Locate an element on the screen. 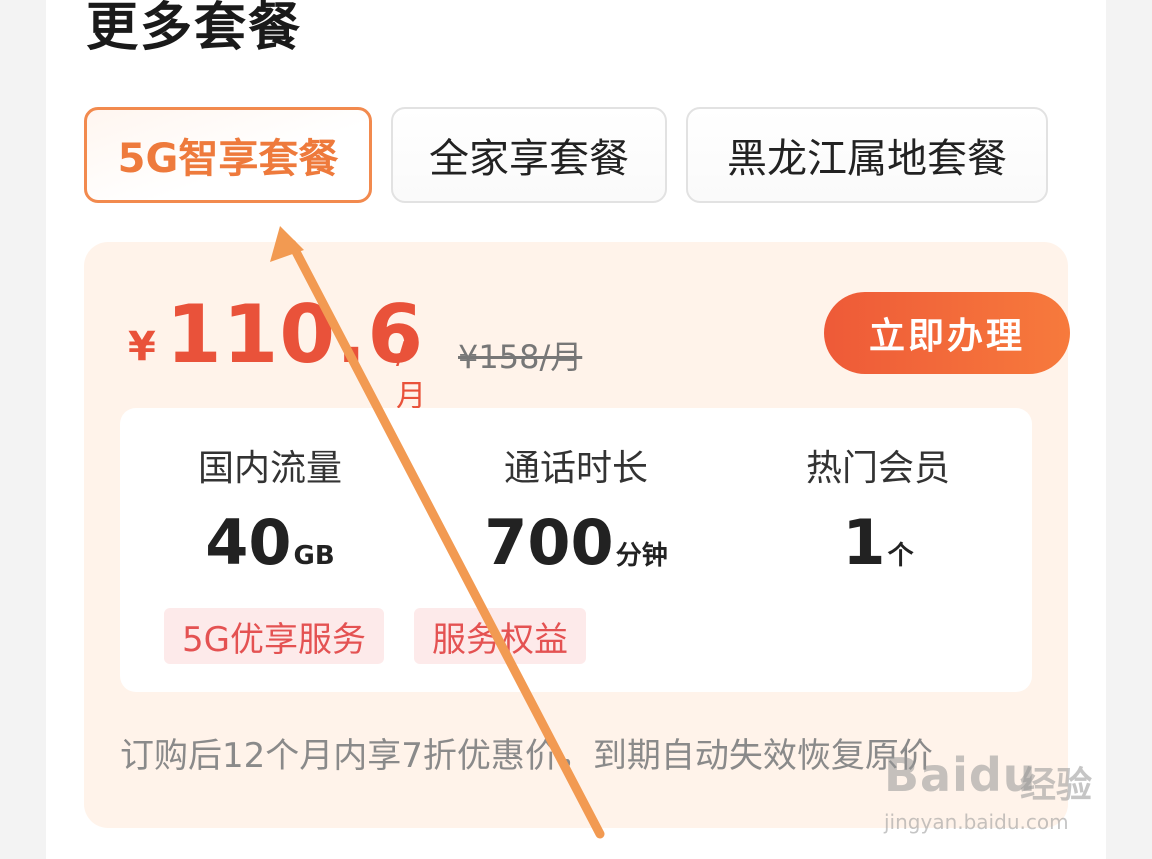  tab-label: 全家享套餐 is located at coordinates (529, 159).